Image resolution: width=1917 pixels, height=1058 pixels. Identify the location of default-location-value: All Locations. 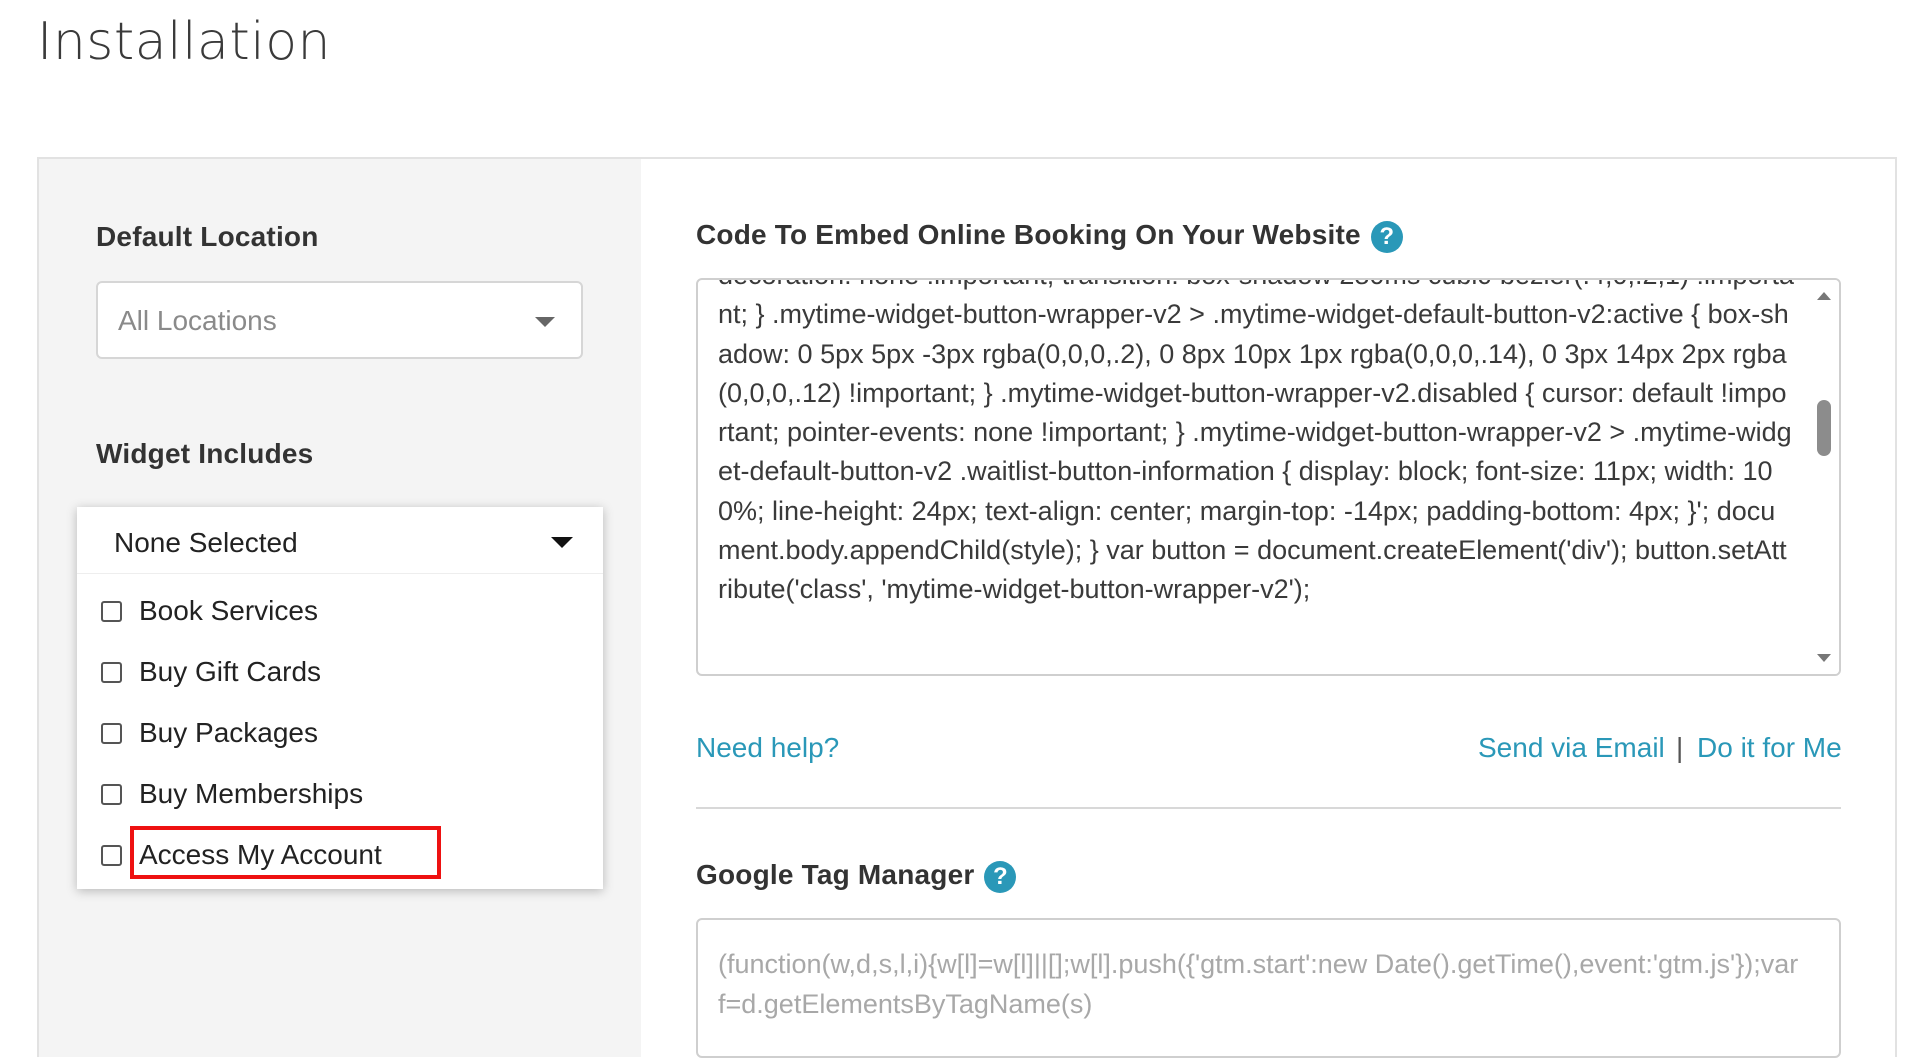
(197, 320).